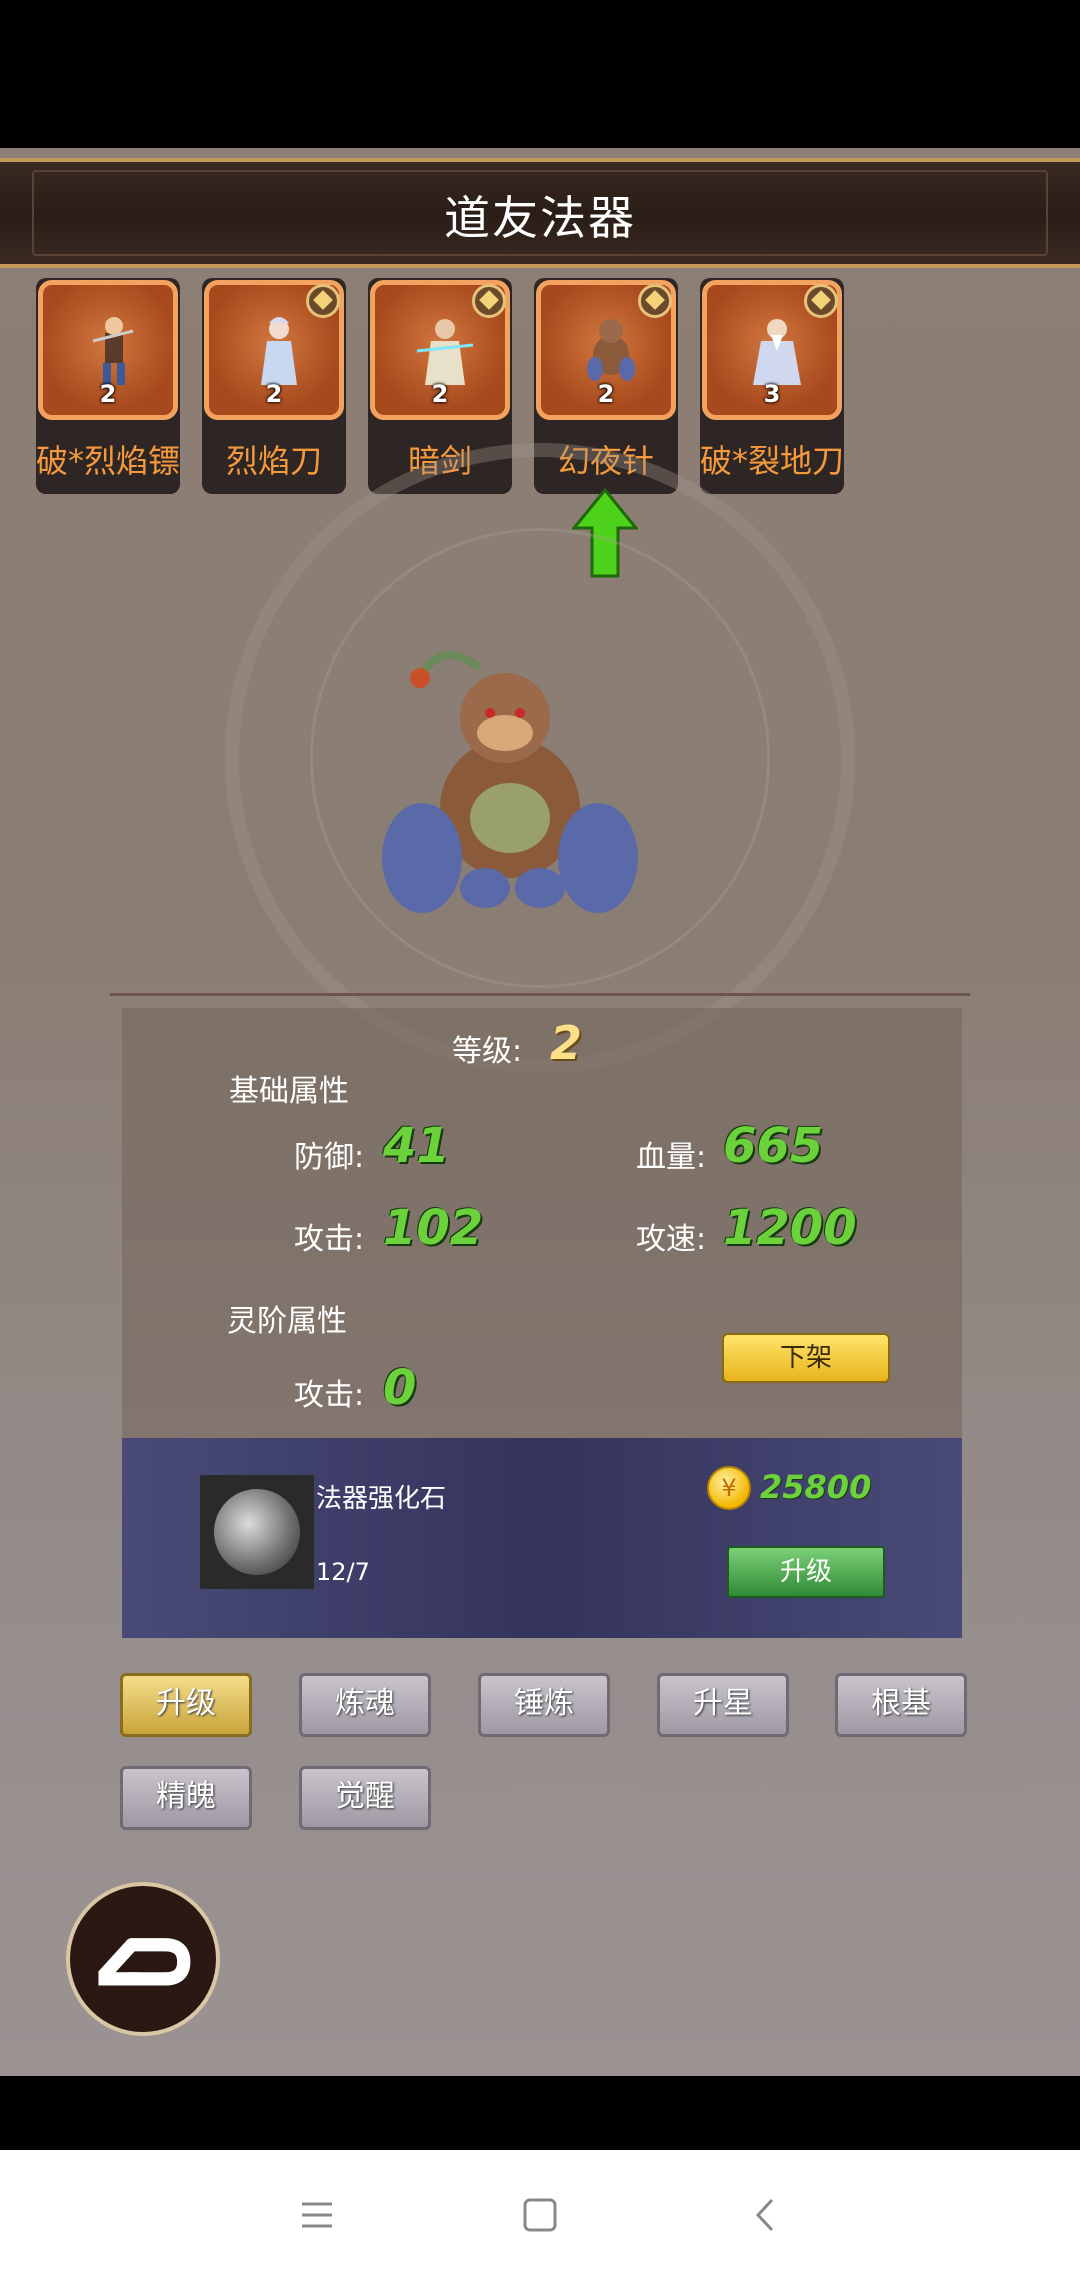  Describe the element at coordinates (113, 351) in the screenshot. I see `warrior-figure-icon` at that location.